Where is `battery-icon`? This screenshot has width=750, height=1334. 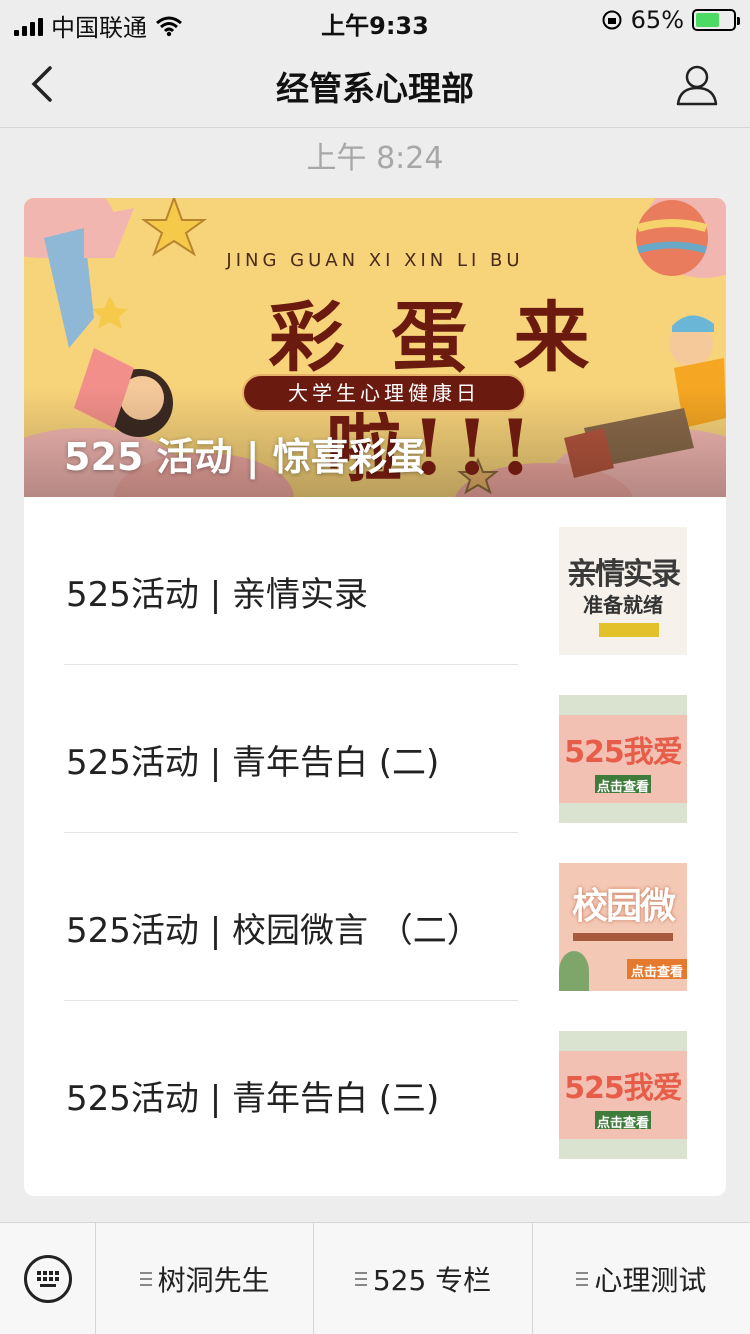
battery-icon is located at coordinates (716, 20).